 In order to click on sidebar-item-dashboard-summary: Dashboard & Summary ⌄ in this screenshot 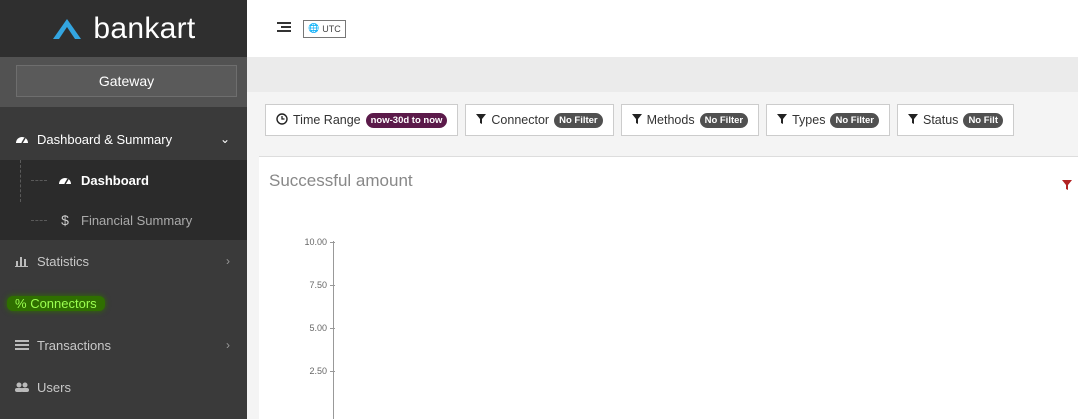, I will do `click(123, 139)`.